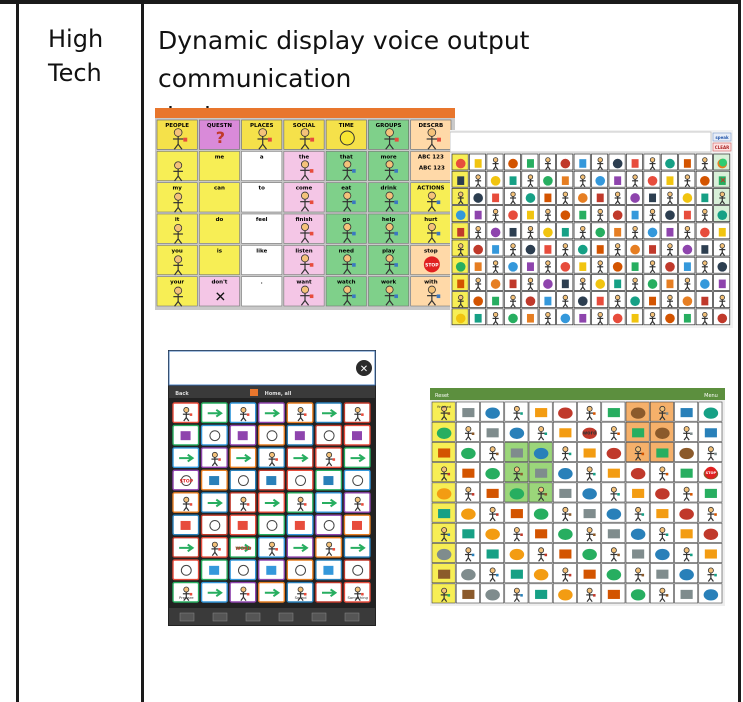 This screenshot has width=743, height=702. Describe the element at coordinates (243, 549) in the screenshot. I see `word-label: WORD` at that location.